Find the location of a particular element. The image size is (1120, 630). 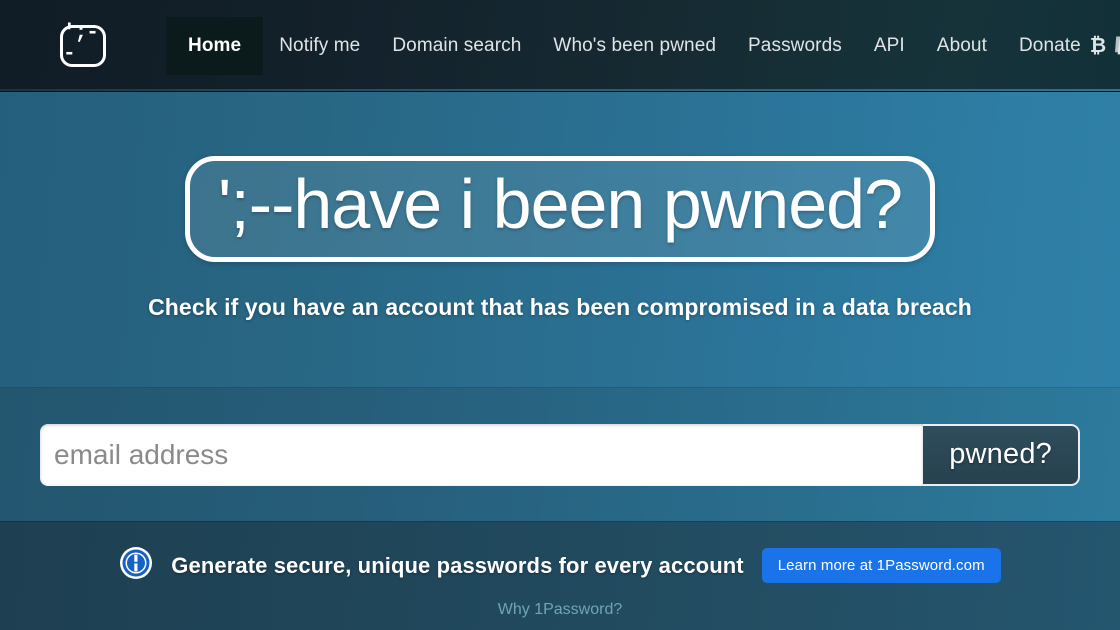

nav-label-home: Home is located at coordinates (215, 45).